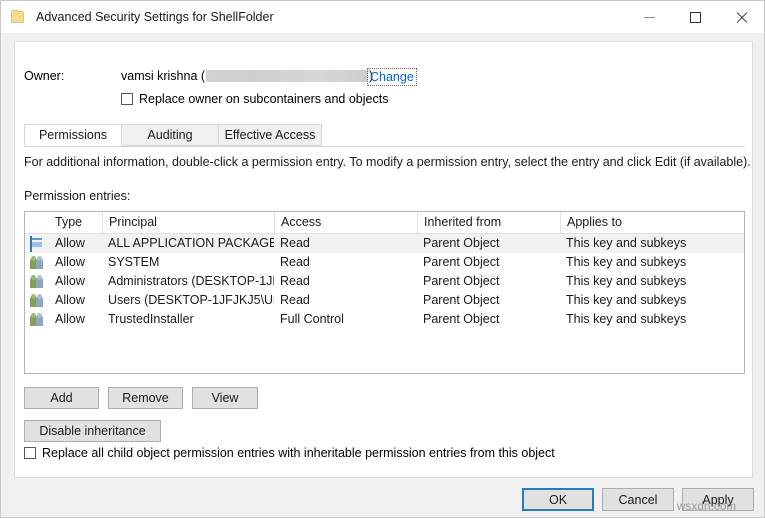  I want to click on redacted-owner-account, so click(287, 76).